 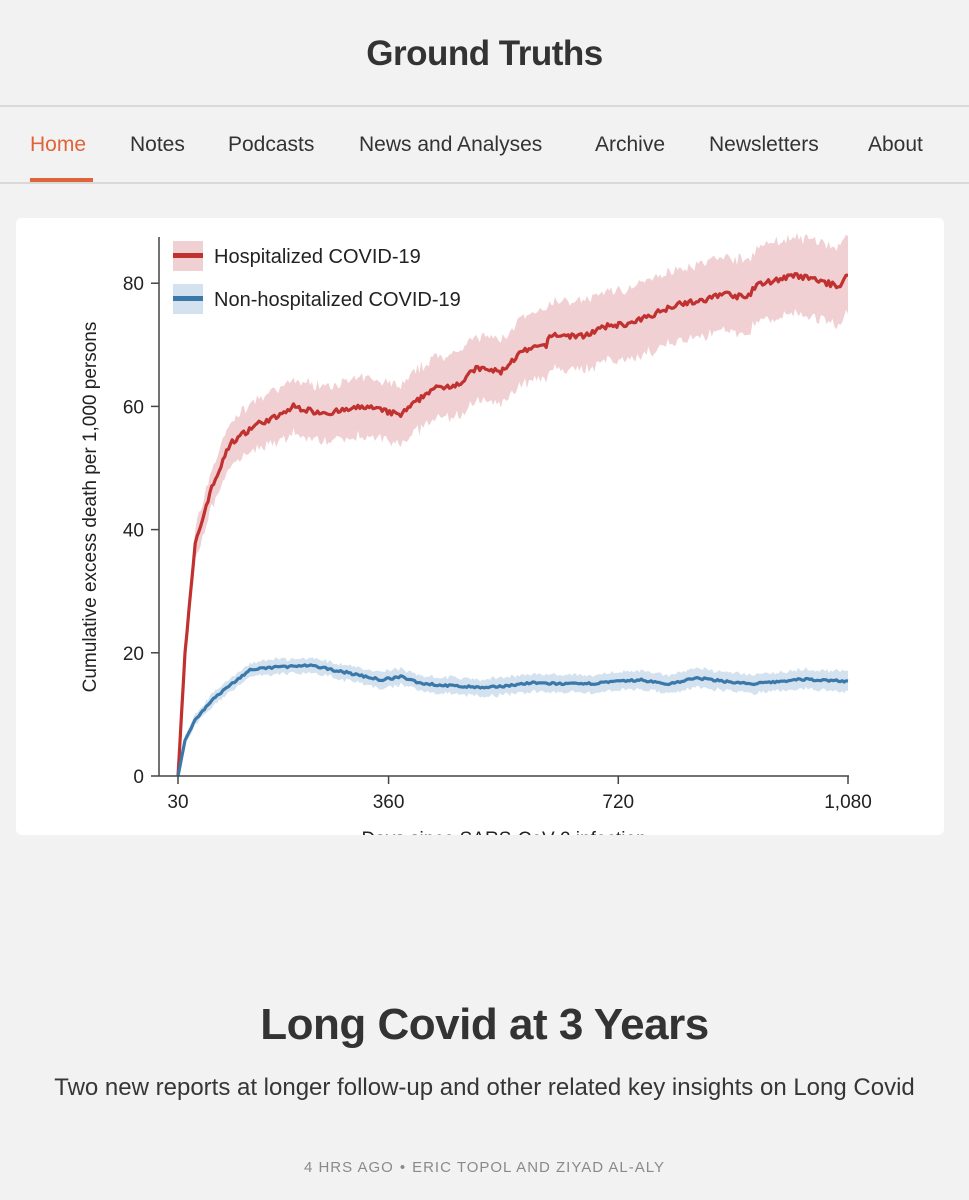 I want to click on post-meta: 4 HRS AGO • ERIC TOPOL AND ZIYAD AL-ALY, so click(x=484, y=1167).